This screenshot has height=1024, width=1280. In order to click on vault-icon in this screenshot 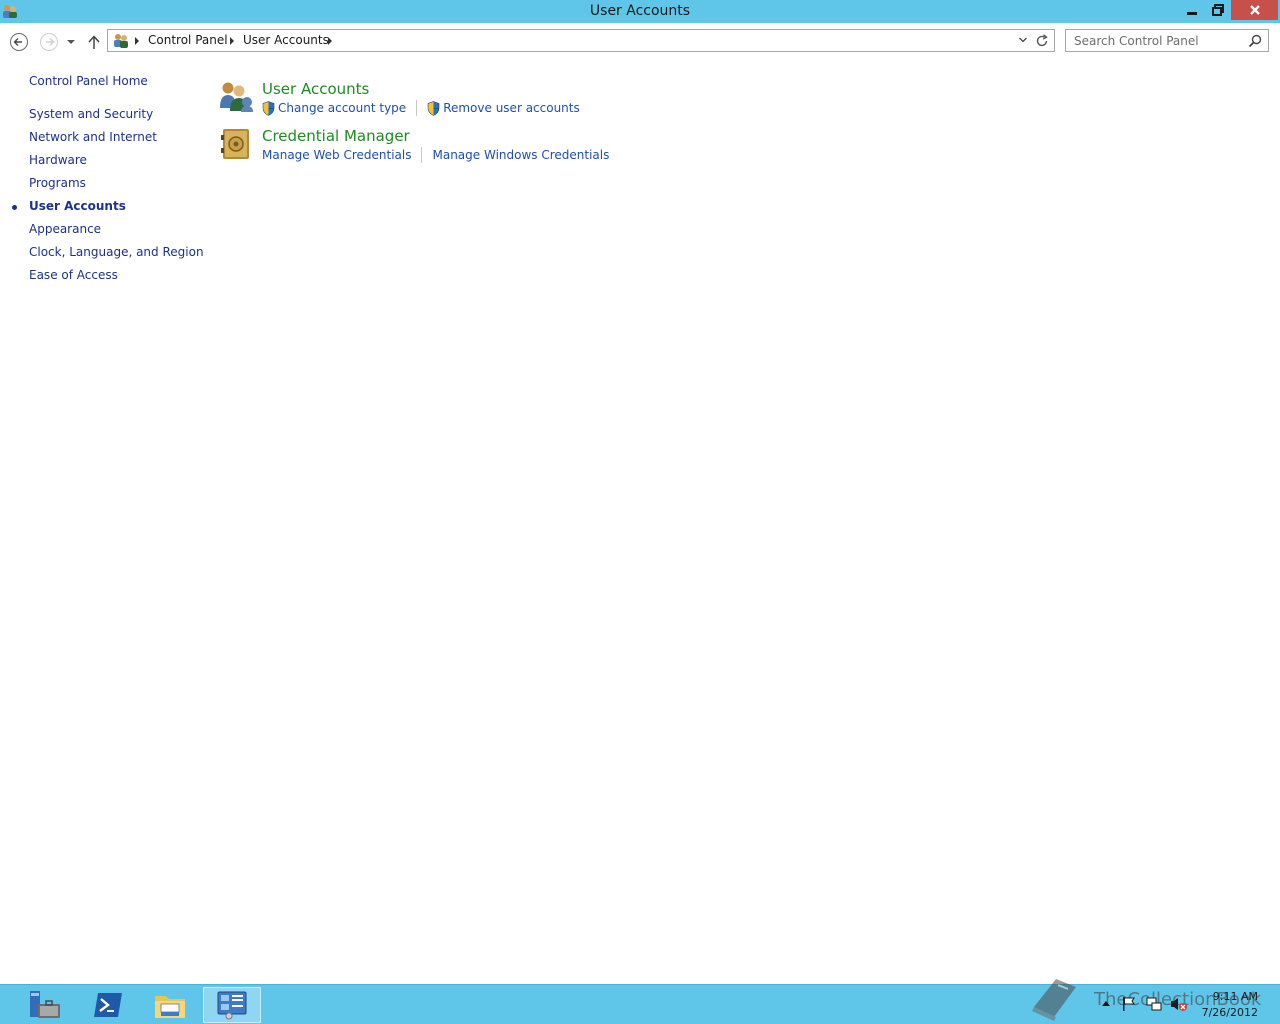, I will do `click(235, 143)`.